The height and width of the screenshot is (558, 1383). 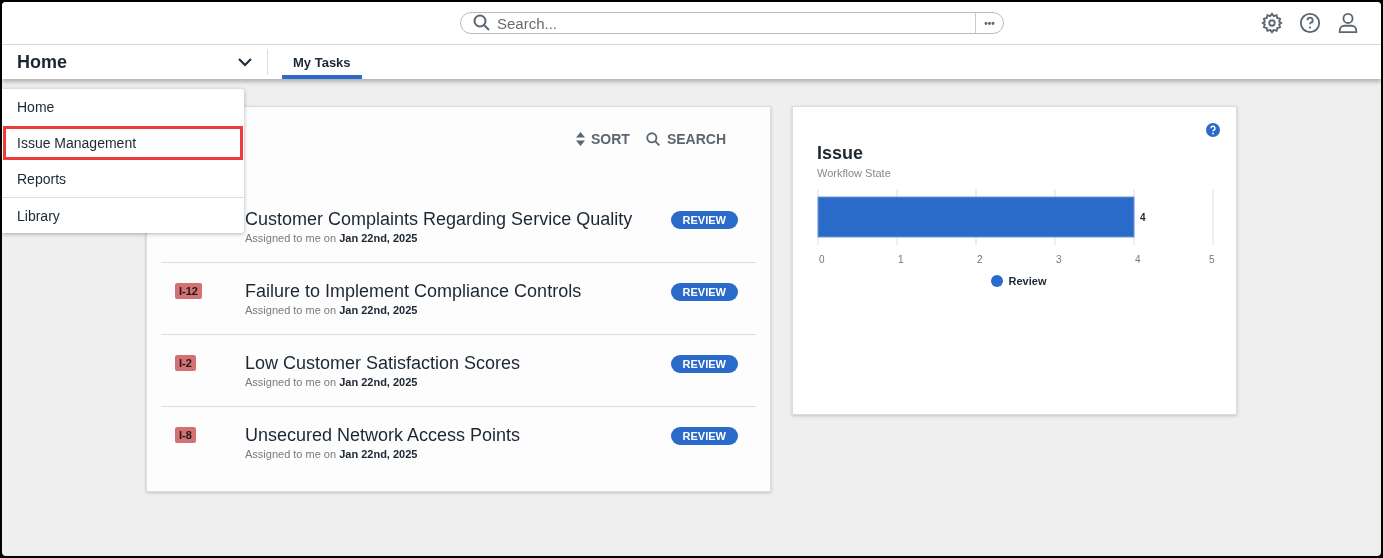 I want to click on settings-icon, so click(x=1272, y=23).